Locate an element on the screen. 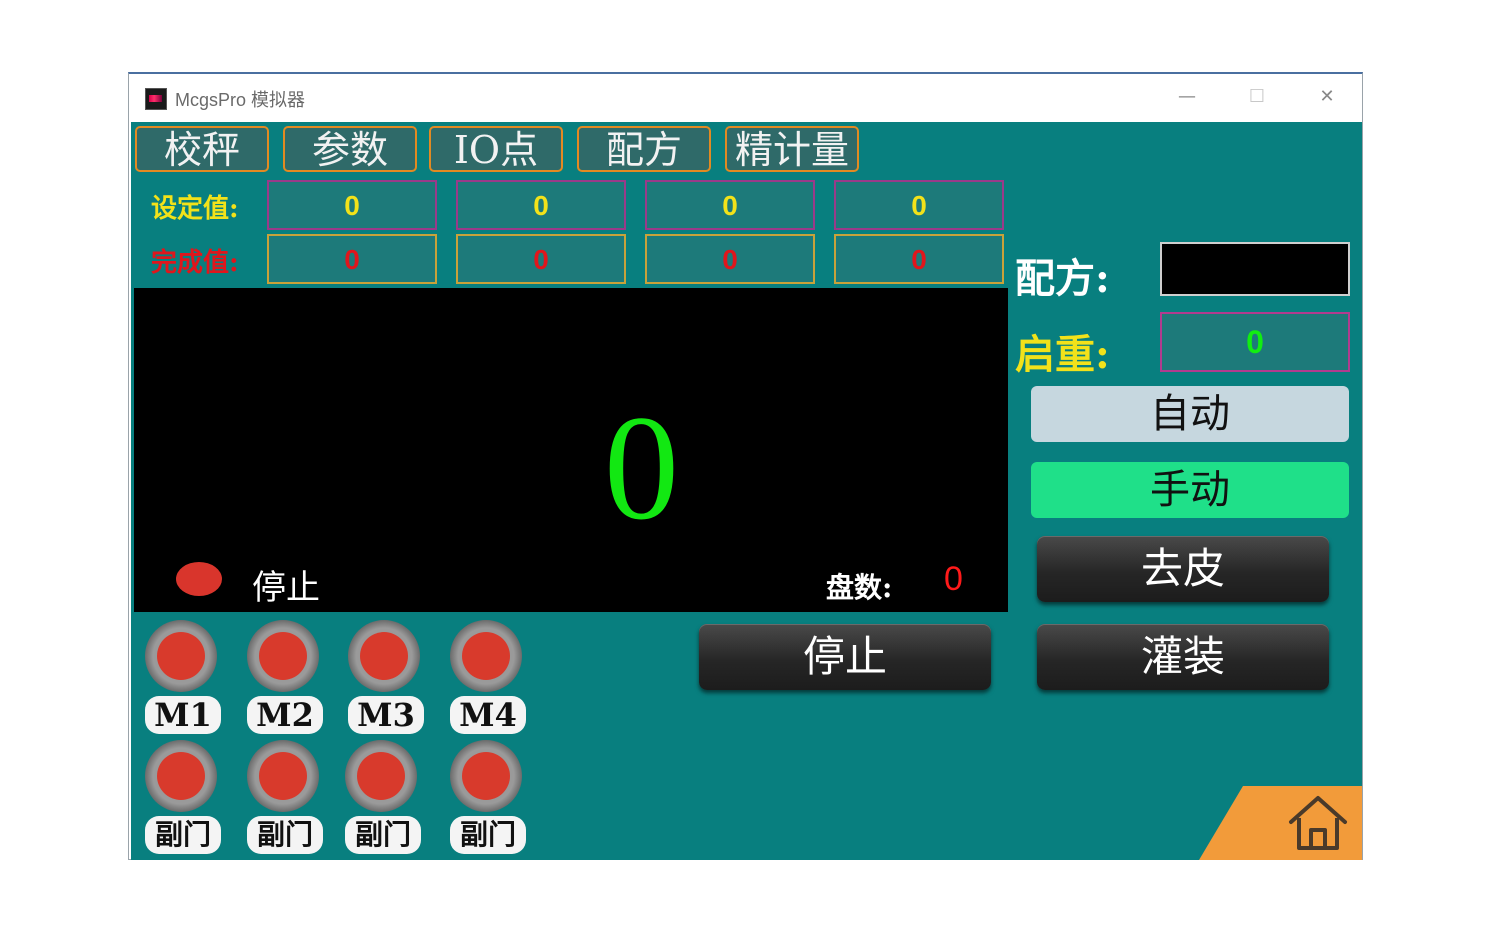 This screenshot has width=1490, height=932. complete-label: 完成值: is located at coordinates (195, 263).